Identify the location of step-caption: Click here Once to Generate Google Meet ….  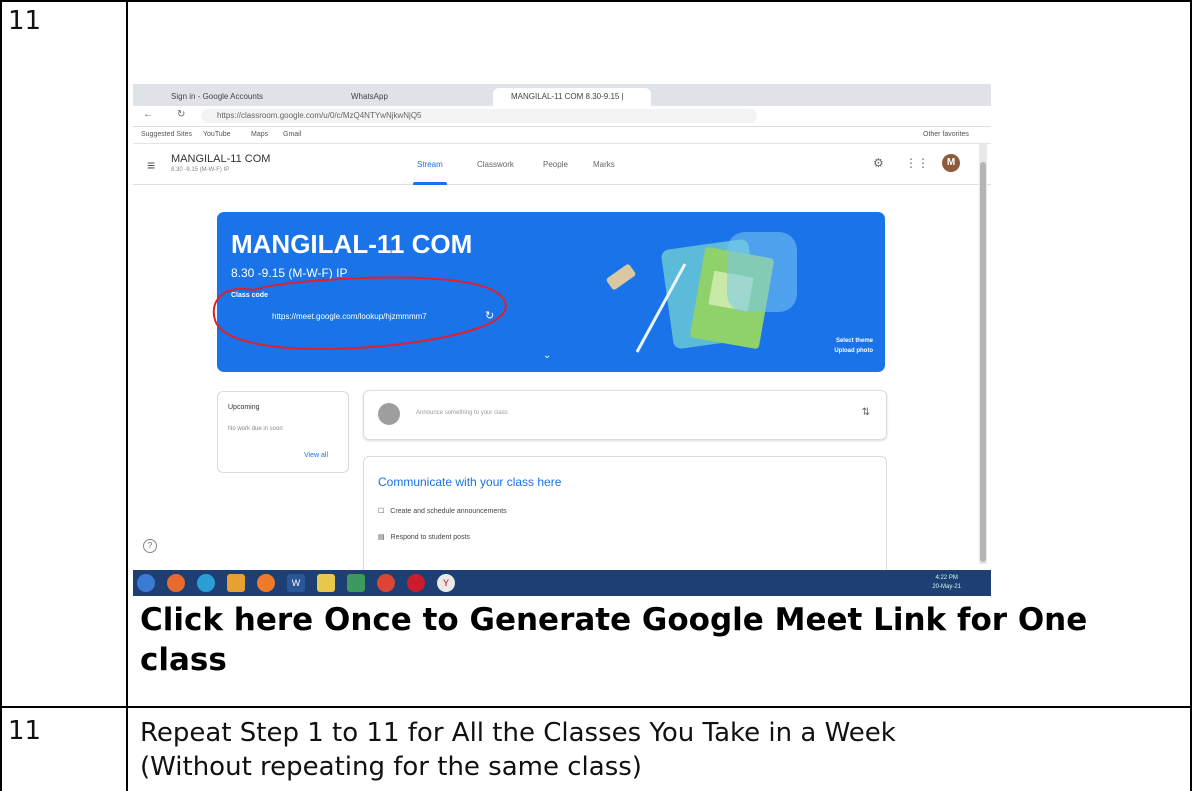
(614, 640).